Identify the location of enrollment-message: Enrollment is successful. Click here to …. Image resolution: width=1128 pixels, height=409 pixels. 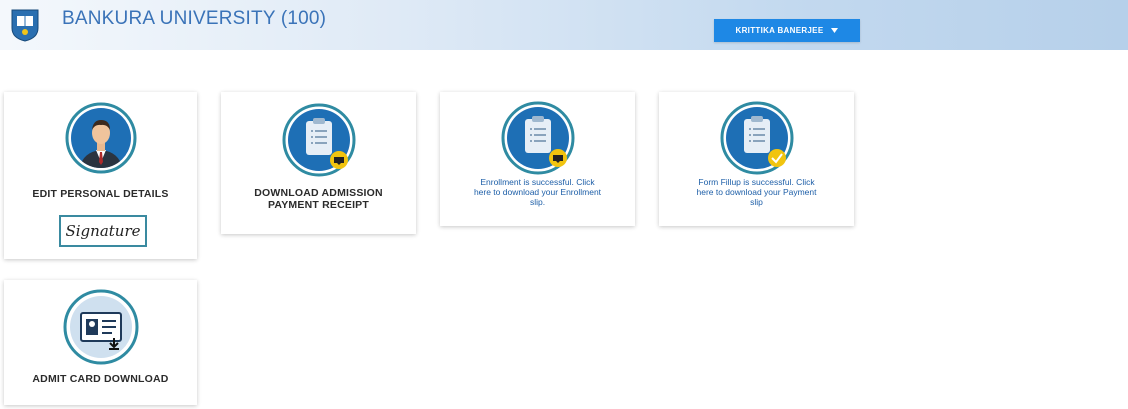
(537, 192).